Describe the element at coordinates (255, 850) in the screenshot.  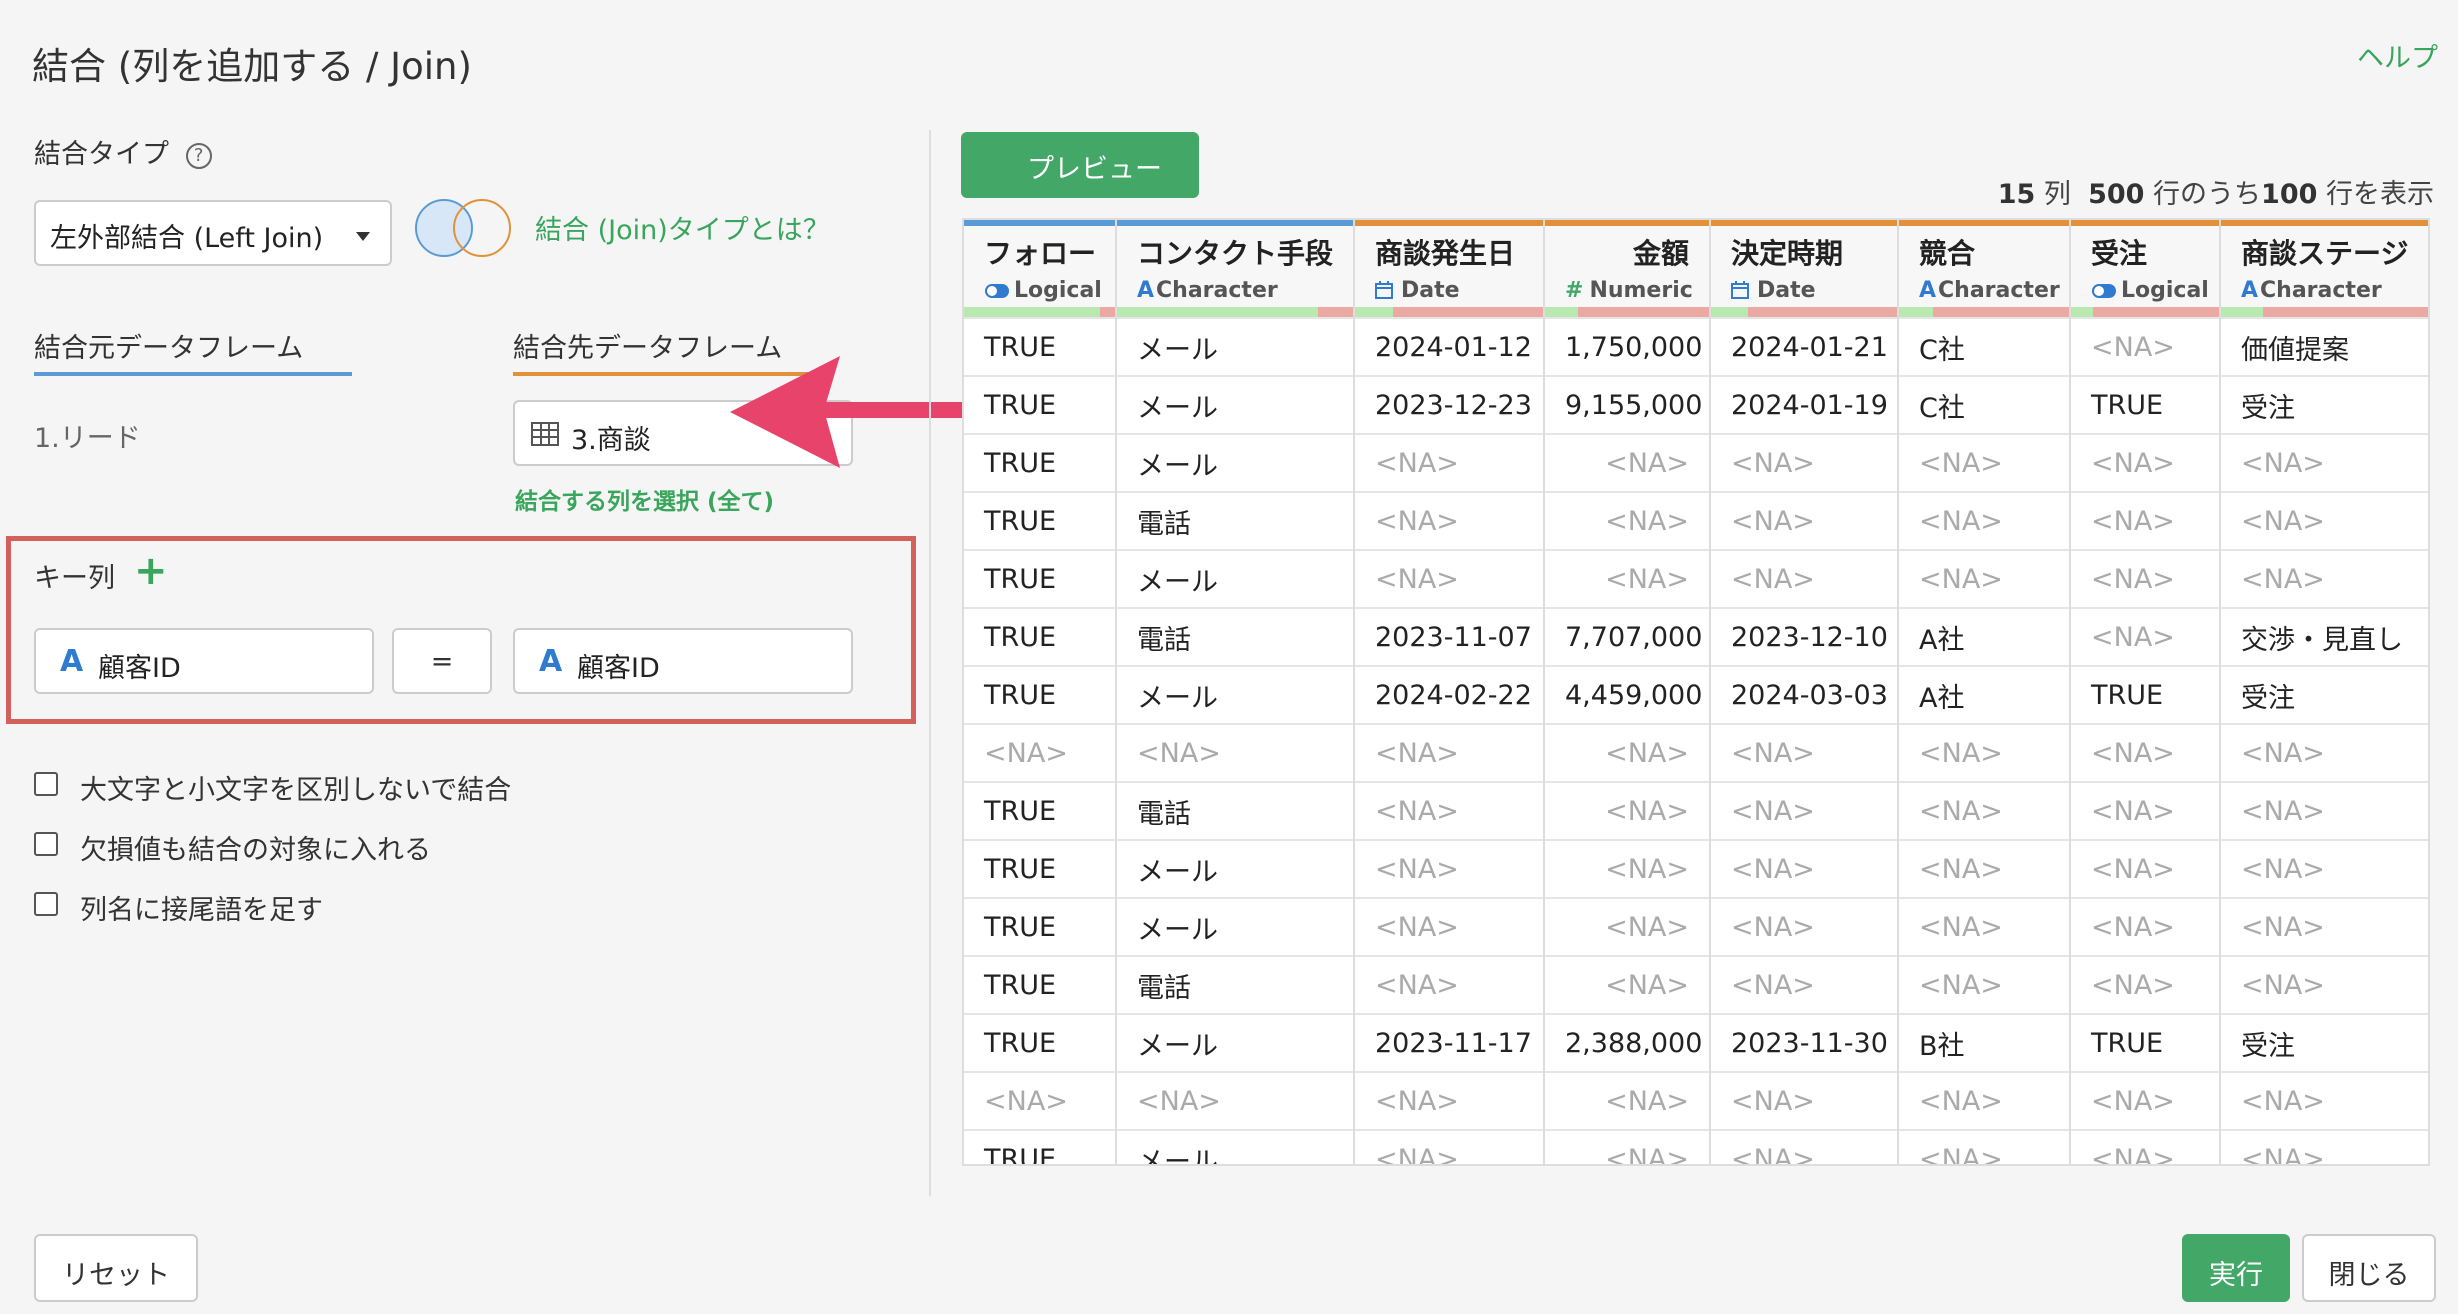
I see `option-label: 欠損値も結合の対象に入れる` at that location.